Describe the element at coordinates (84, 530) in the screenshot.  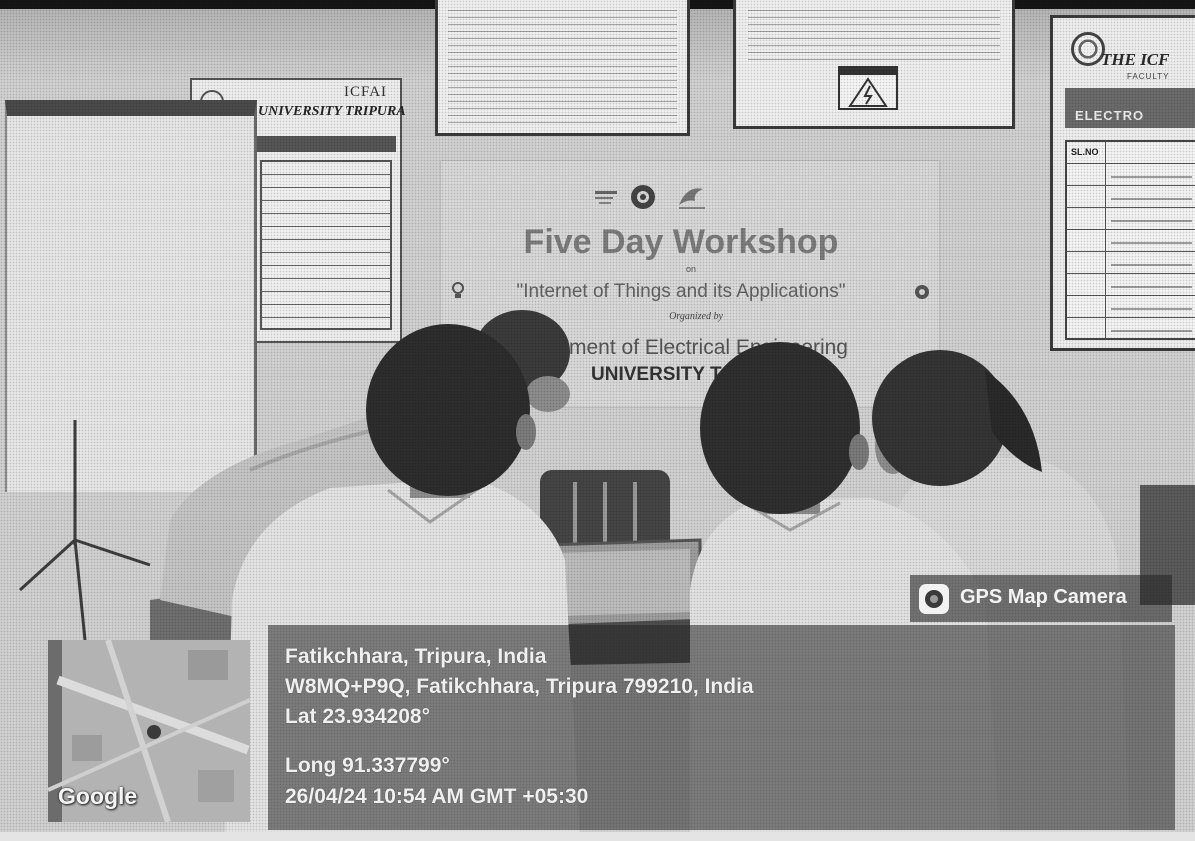
I see `tripod-stand` at that location.